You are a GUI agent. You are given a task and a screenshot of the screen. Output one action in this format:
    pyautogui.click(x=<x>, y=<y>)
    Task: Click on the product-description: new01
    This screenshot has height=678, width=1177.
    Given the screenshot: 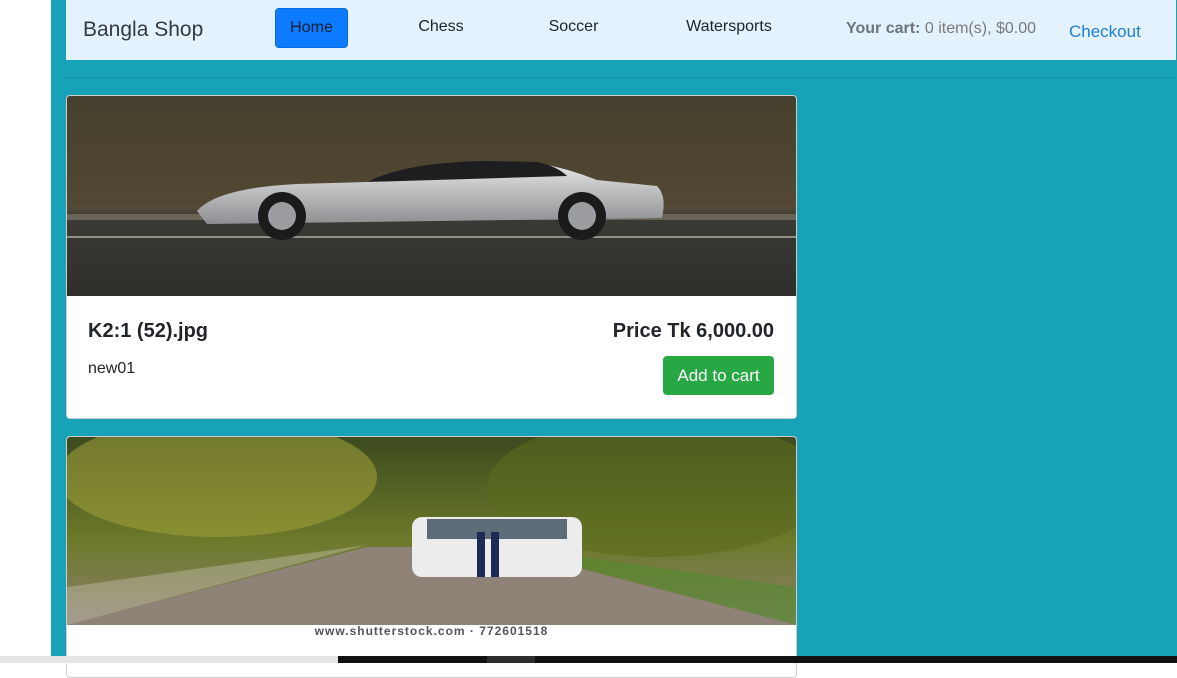 What is the action you would take?
    pyautogui.click(x=112, y=368)
    